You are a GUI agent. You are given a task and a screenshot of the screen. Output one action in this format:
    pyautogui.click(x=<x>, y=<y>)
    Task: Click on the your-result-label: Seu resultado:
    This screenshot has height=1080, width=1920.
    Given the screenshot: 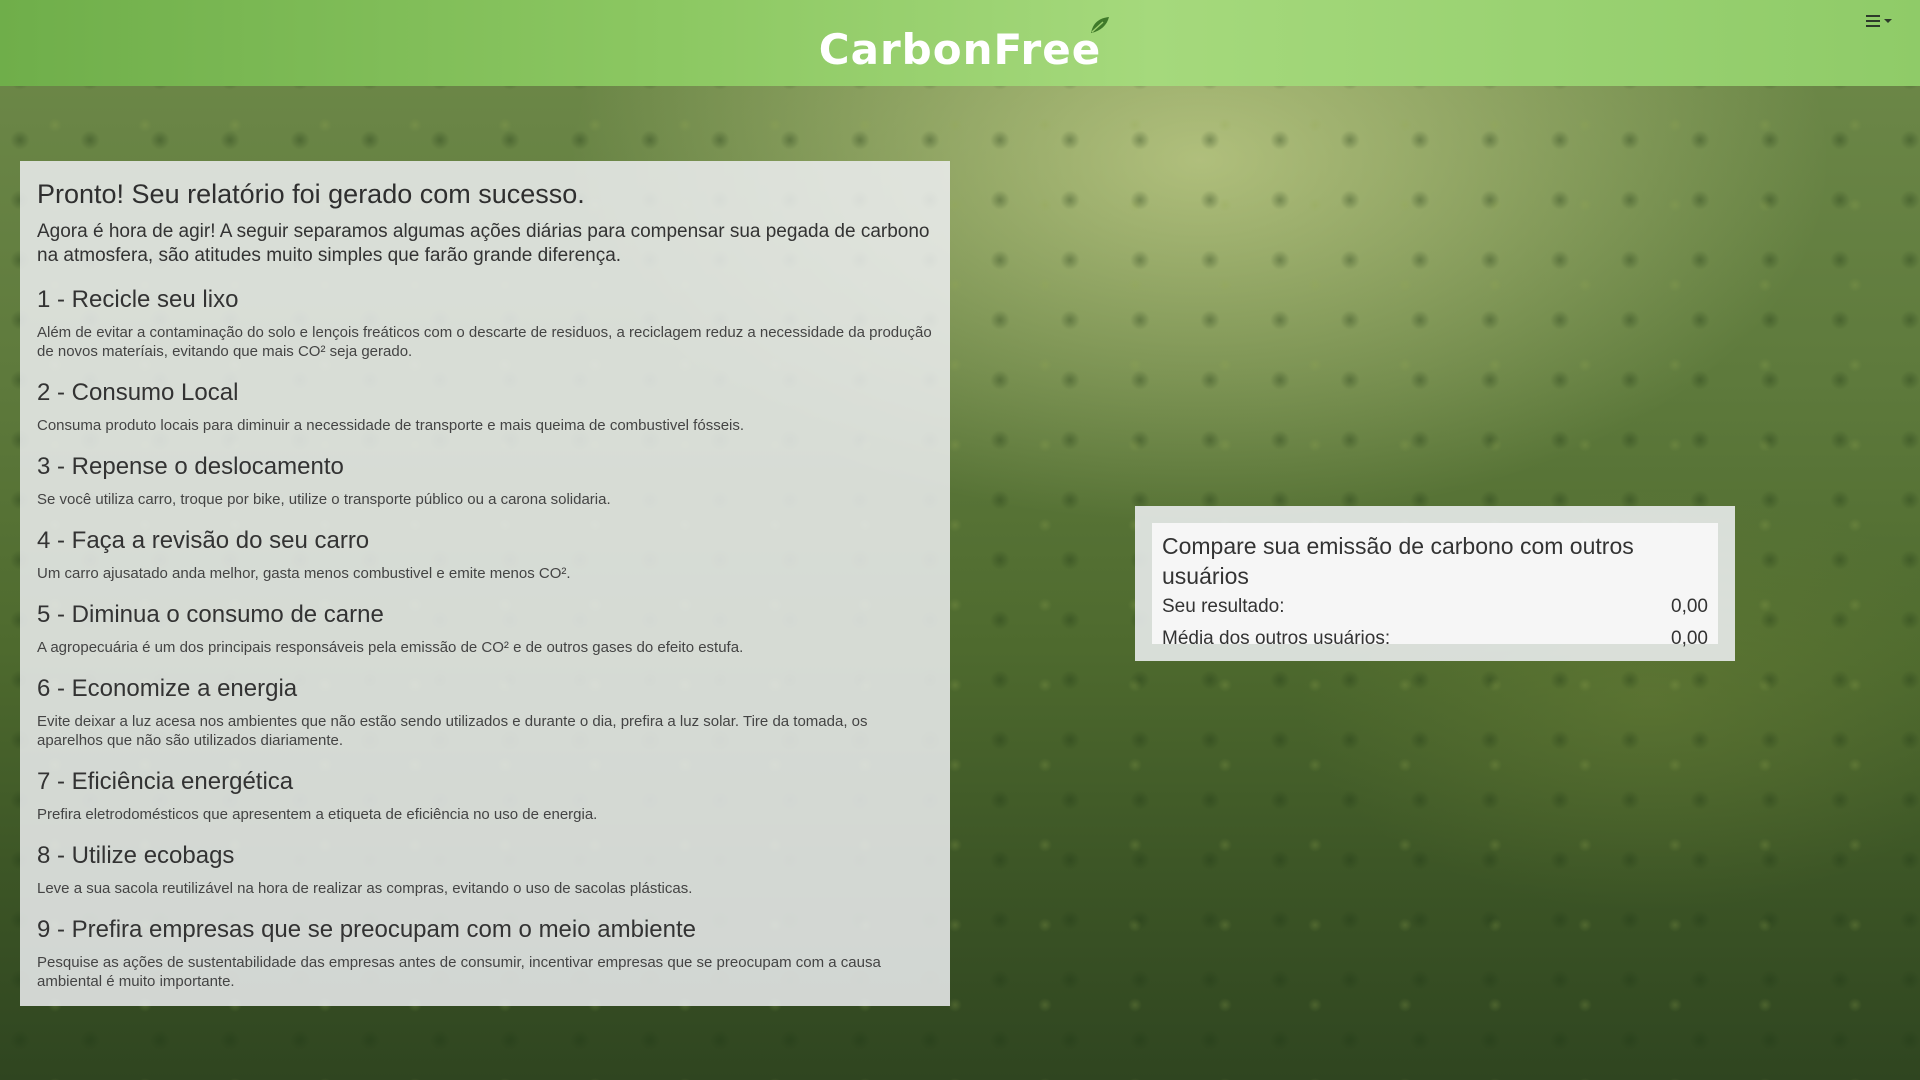 What is the action you would take?
    pyautogui.click(x=1223, y=606)
    